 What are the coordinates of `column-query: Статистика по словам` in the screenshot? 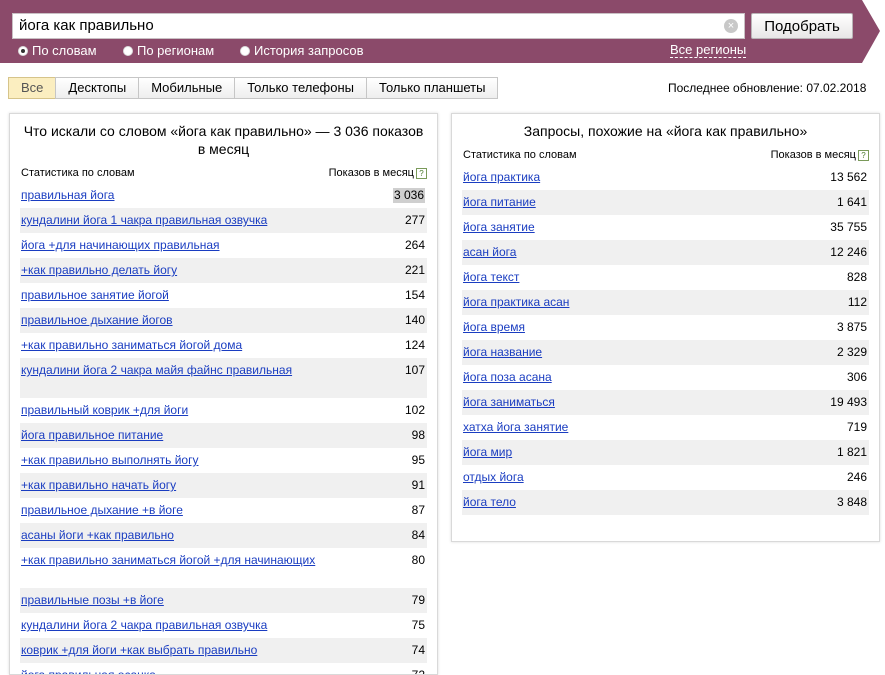 It's located at (78, 173).